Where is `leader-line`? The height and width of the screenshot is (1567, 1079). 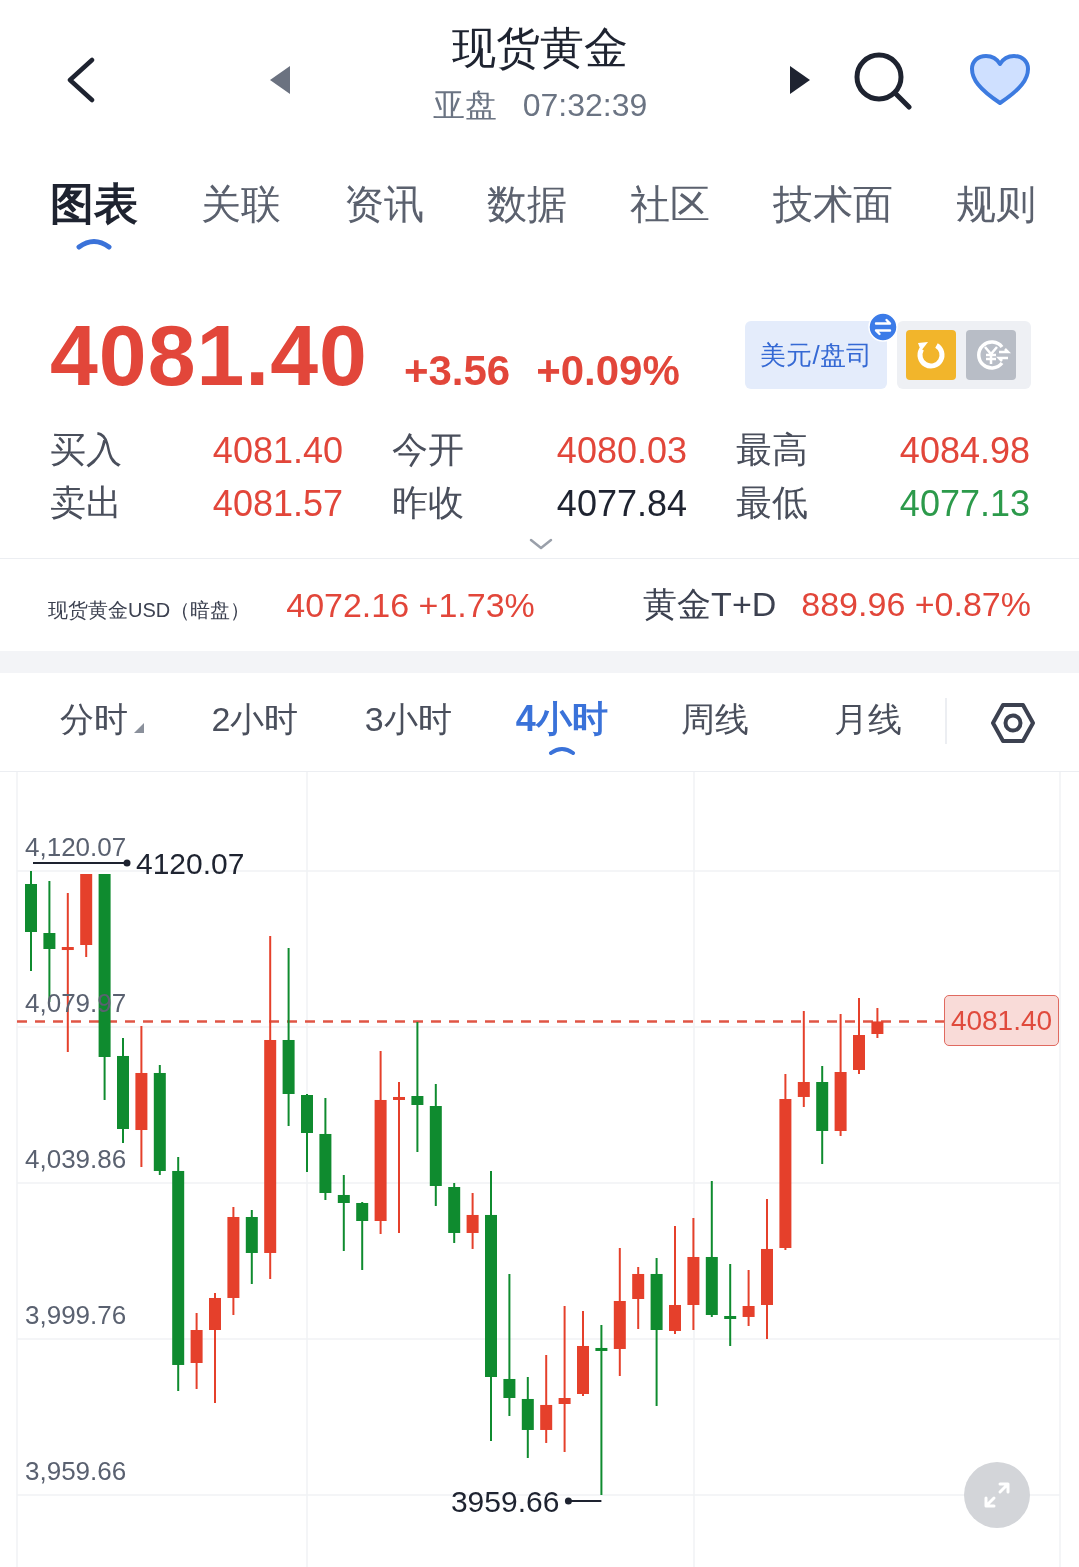
leader-line is located at coordinates (583, 1501).